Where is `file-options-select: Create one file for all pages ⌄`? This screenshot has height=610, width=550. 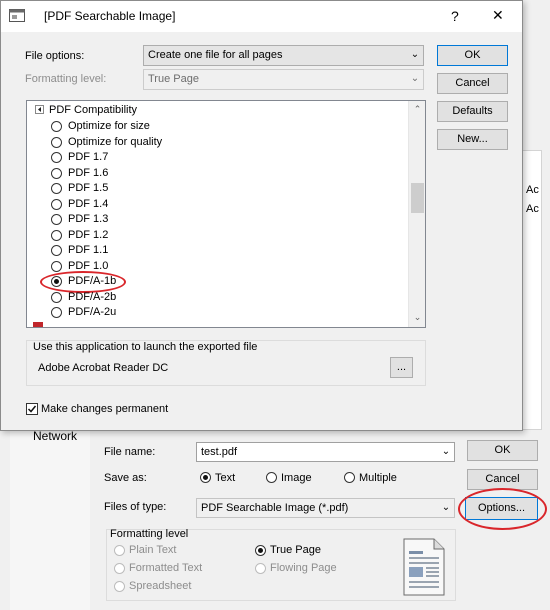
file-options-select: Create one file for all pages ⌄ is located at coordinates (283, 55).